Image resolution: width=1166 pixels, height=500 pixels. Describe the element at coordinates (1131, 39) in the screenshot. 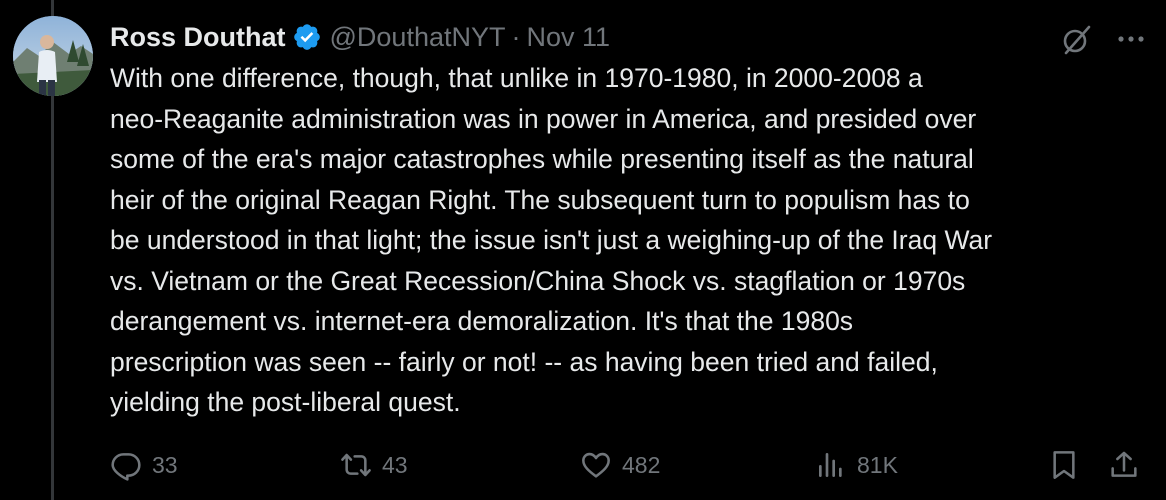

I see `more-icon` at that location.